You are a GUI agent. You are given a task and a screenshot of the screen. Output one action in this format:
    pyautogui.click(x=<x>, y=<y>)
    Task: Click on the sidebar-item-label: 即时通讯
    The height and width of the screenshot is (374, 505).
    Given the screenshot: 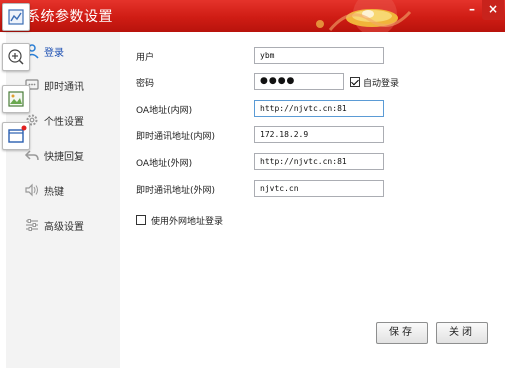 What is the action you would take?
    pyautogui.click(x=64, y=87)
    